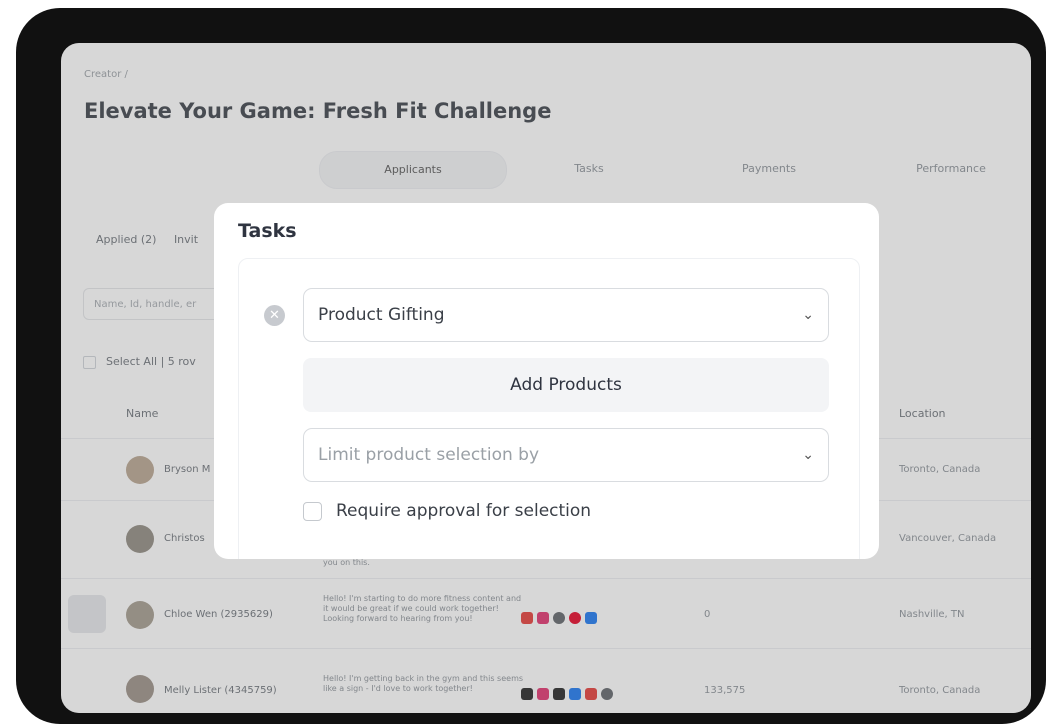  Describe the element at coordinates (566, 315) in the screenshot. I see `task-type-select: Product Gifting ⌄` at that location.